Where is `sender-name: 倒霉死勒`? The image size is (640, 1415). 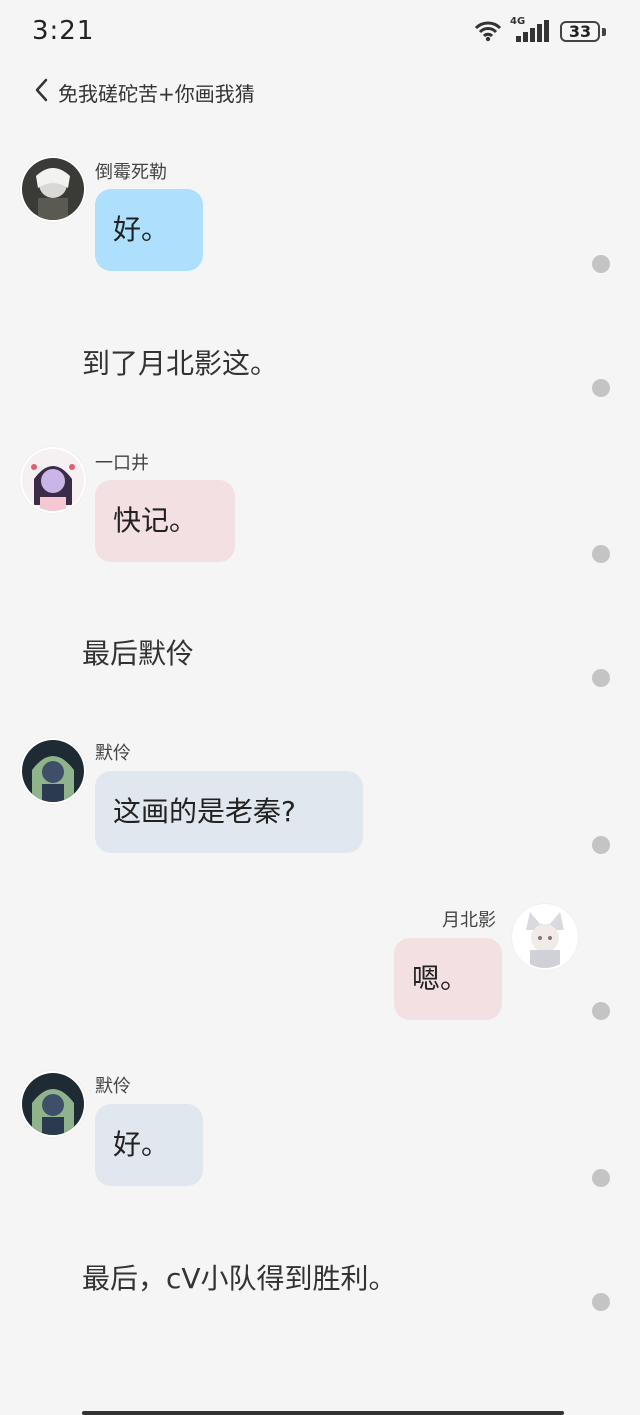 sender-name: 倒霉死勒 is located at coordinates (131, 172).